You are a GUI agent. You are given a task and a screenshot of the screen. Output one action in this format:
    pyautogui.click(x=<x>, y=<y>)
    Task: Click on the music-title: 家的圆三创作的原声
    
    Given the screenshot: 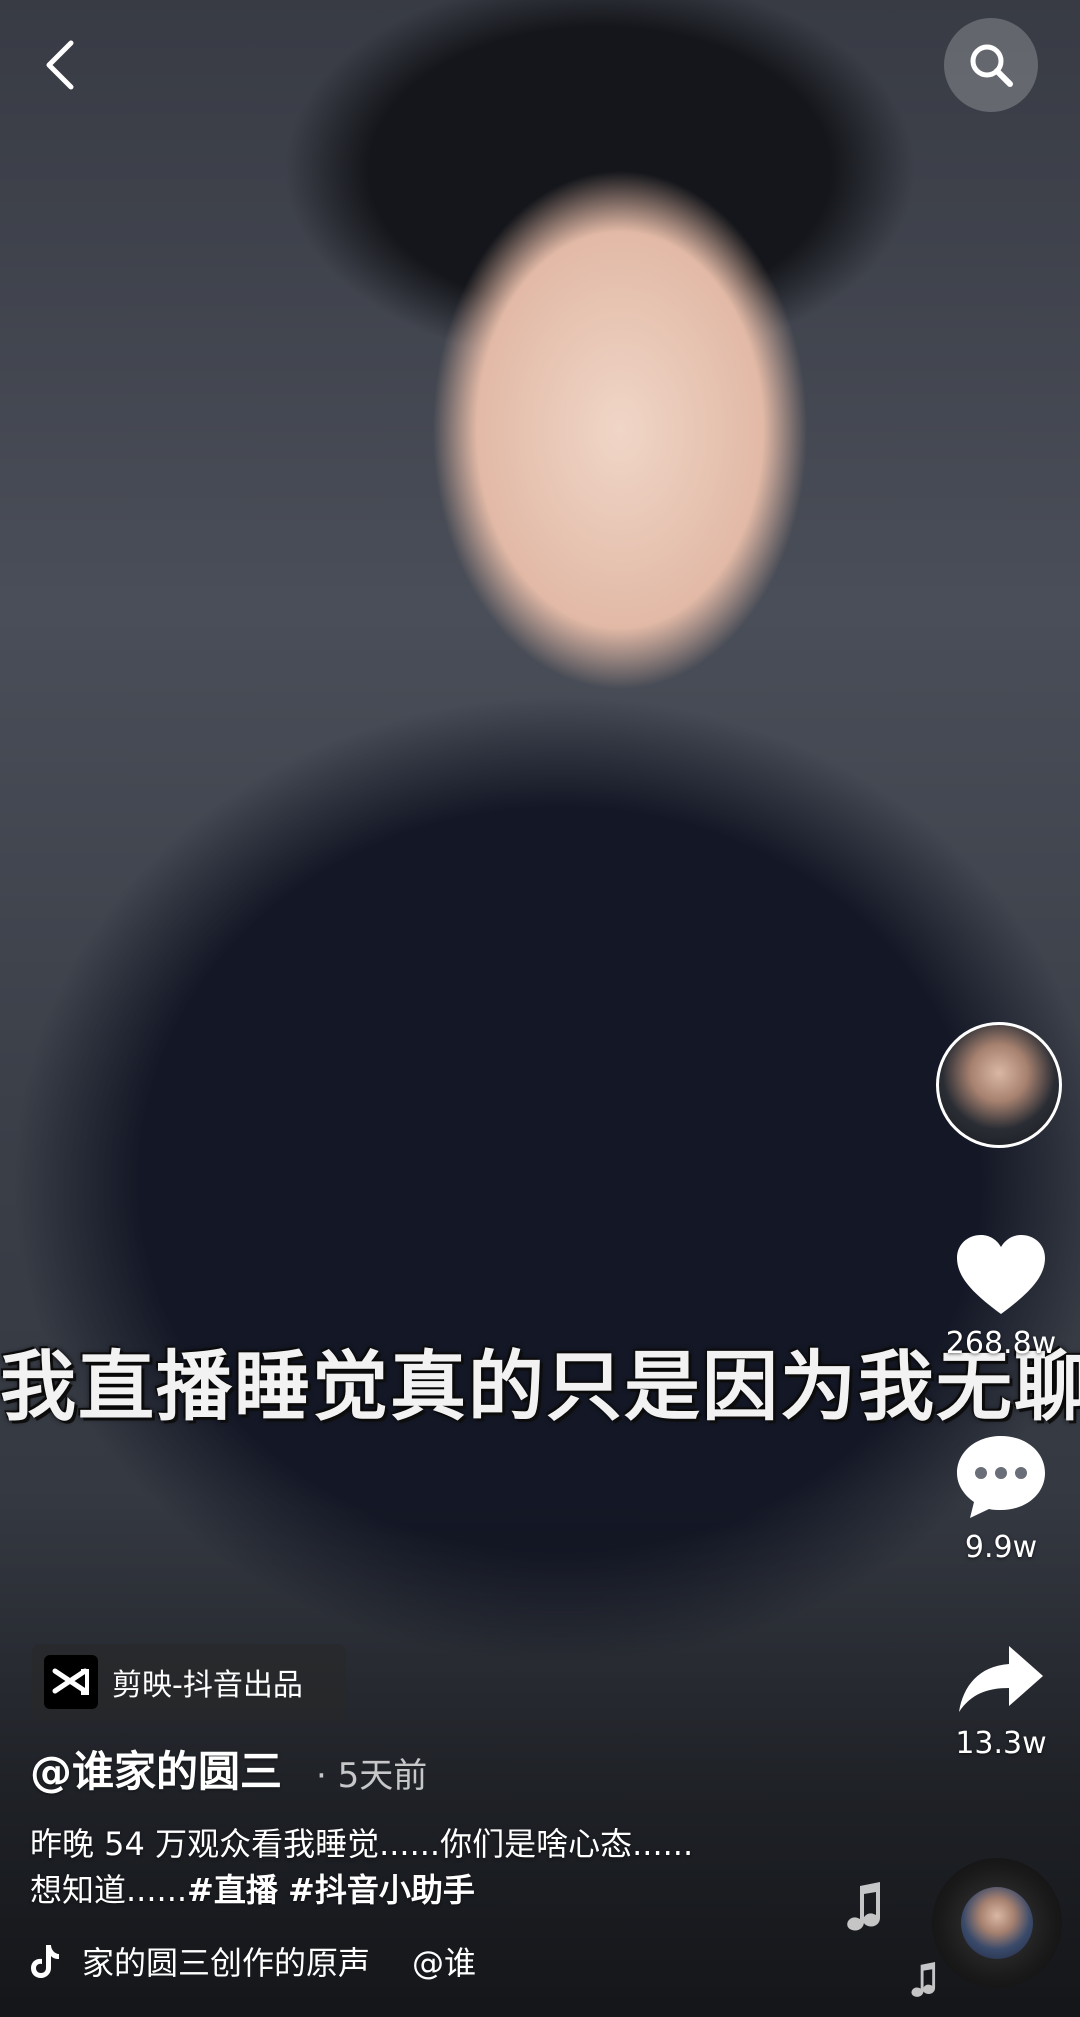 What is the action you would take?
    pyautogui.click(x=226, y=1963)
    